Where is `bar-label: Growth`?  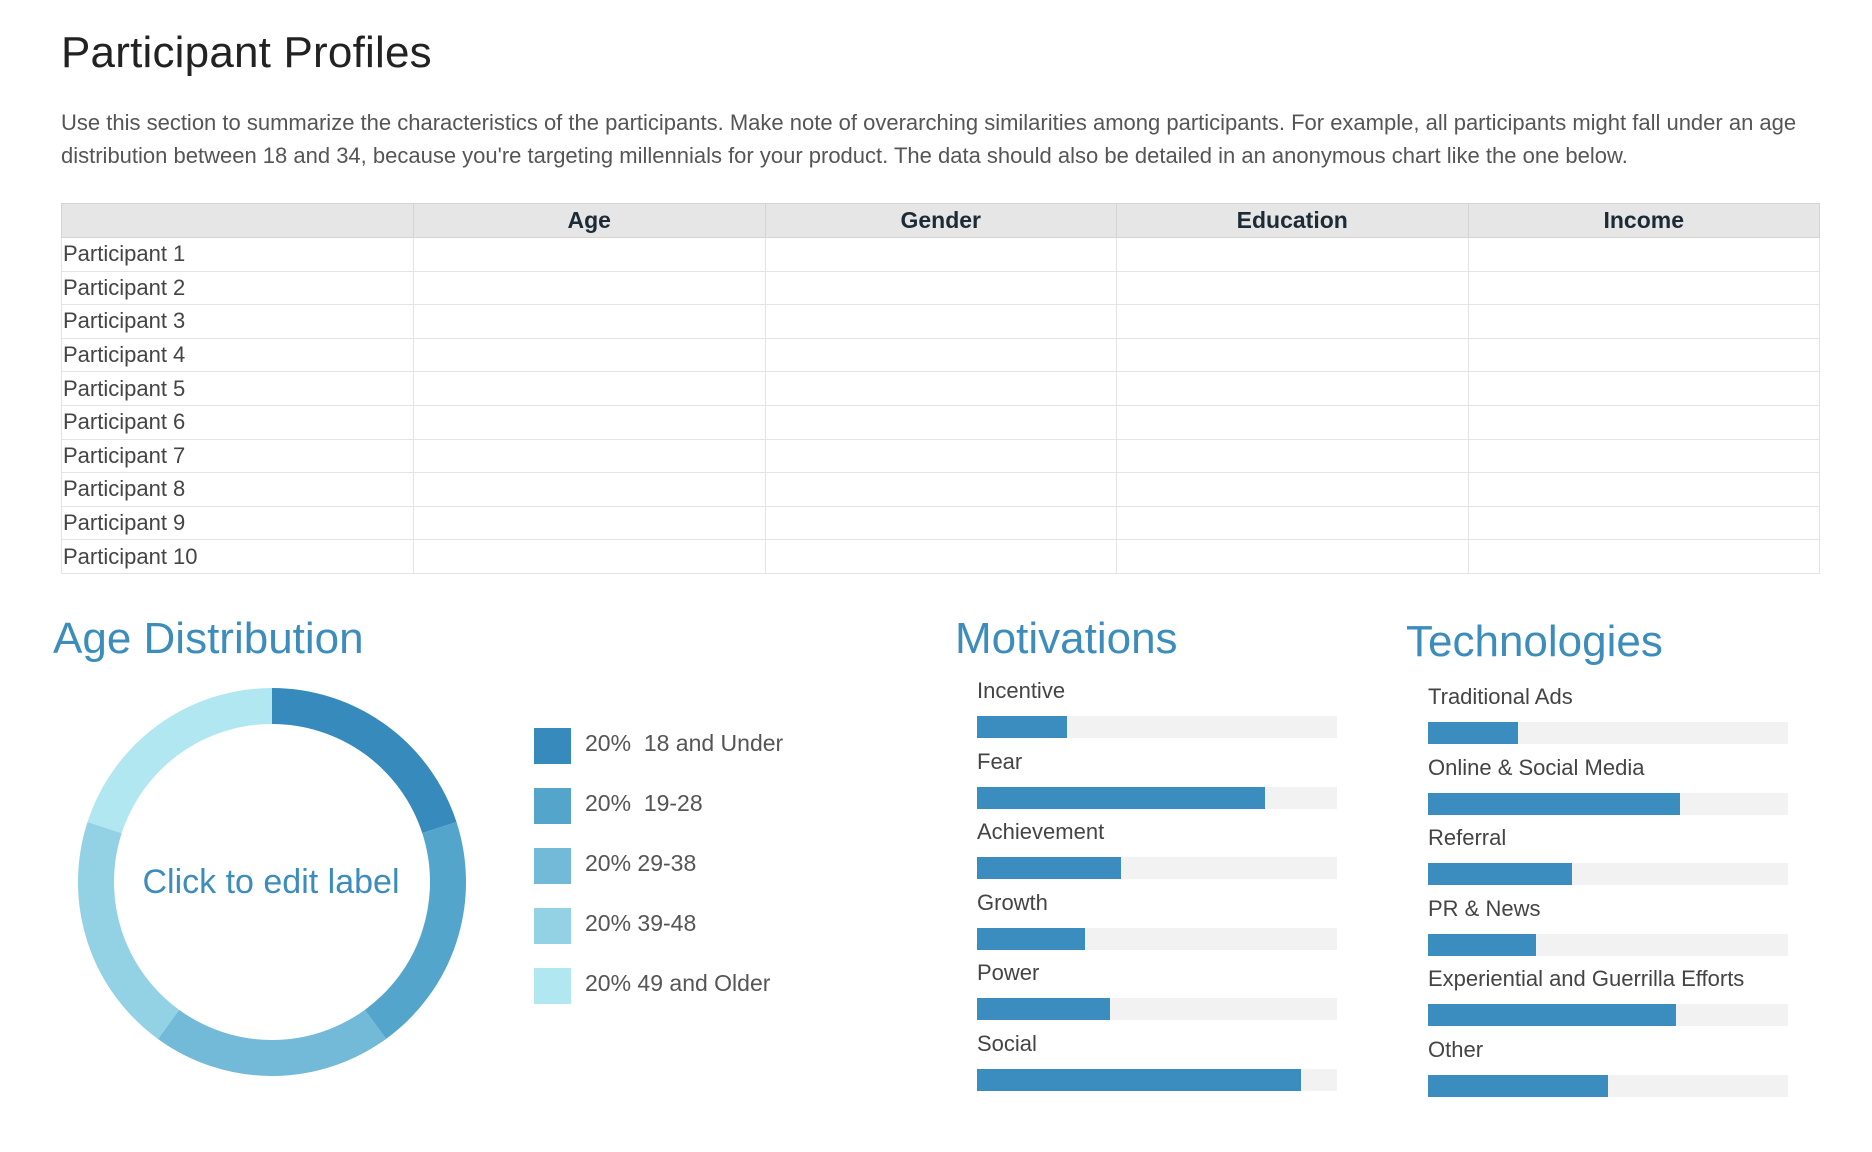
bar-label: Growth is located at coordinates (1012, 902).